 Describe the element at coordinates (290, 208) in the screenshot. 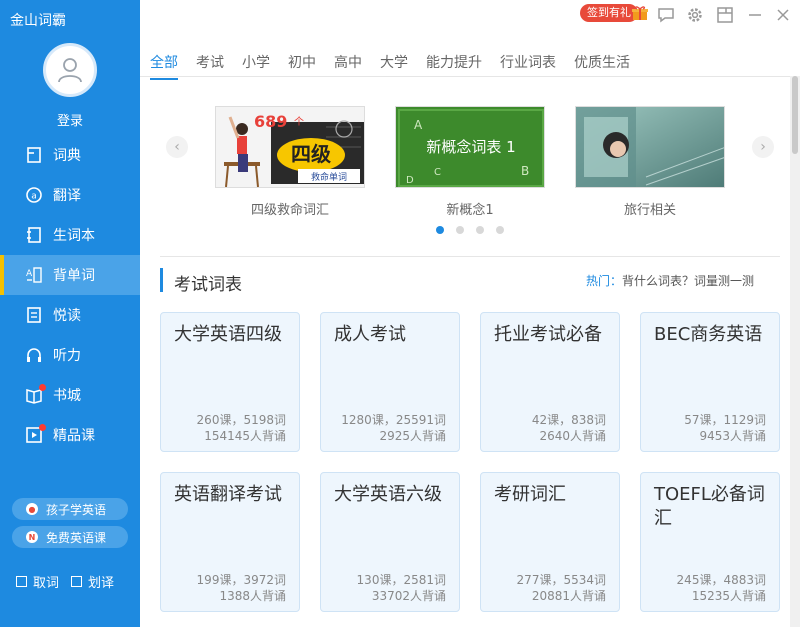

I see `slide-caption: 四级救命词汇` at that location.